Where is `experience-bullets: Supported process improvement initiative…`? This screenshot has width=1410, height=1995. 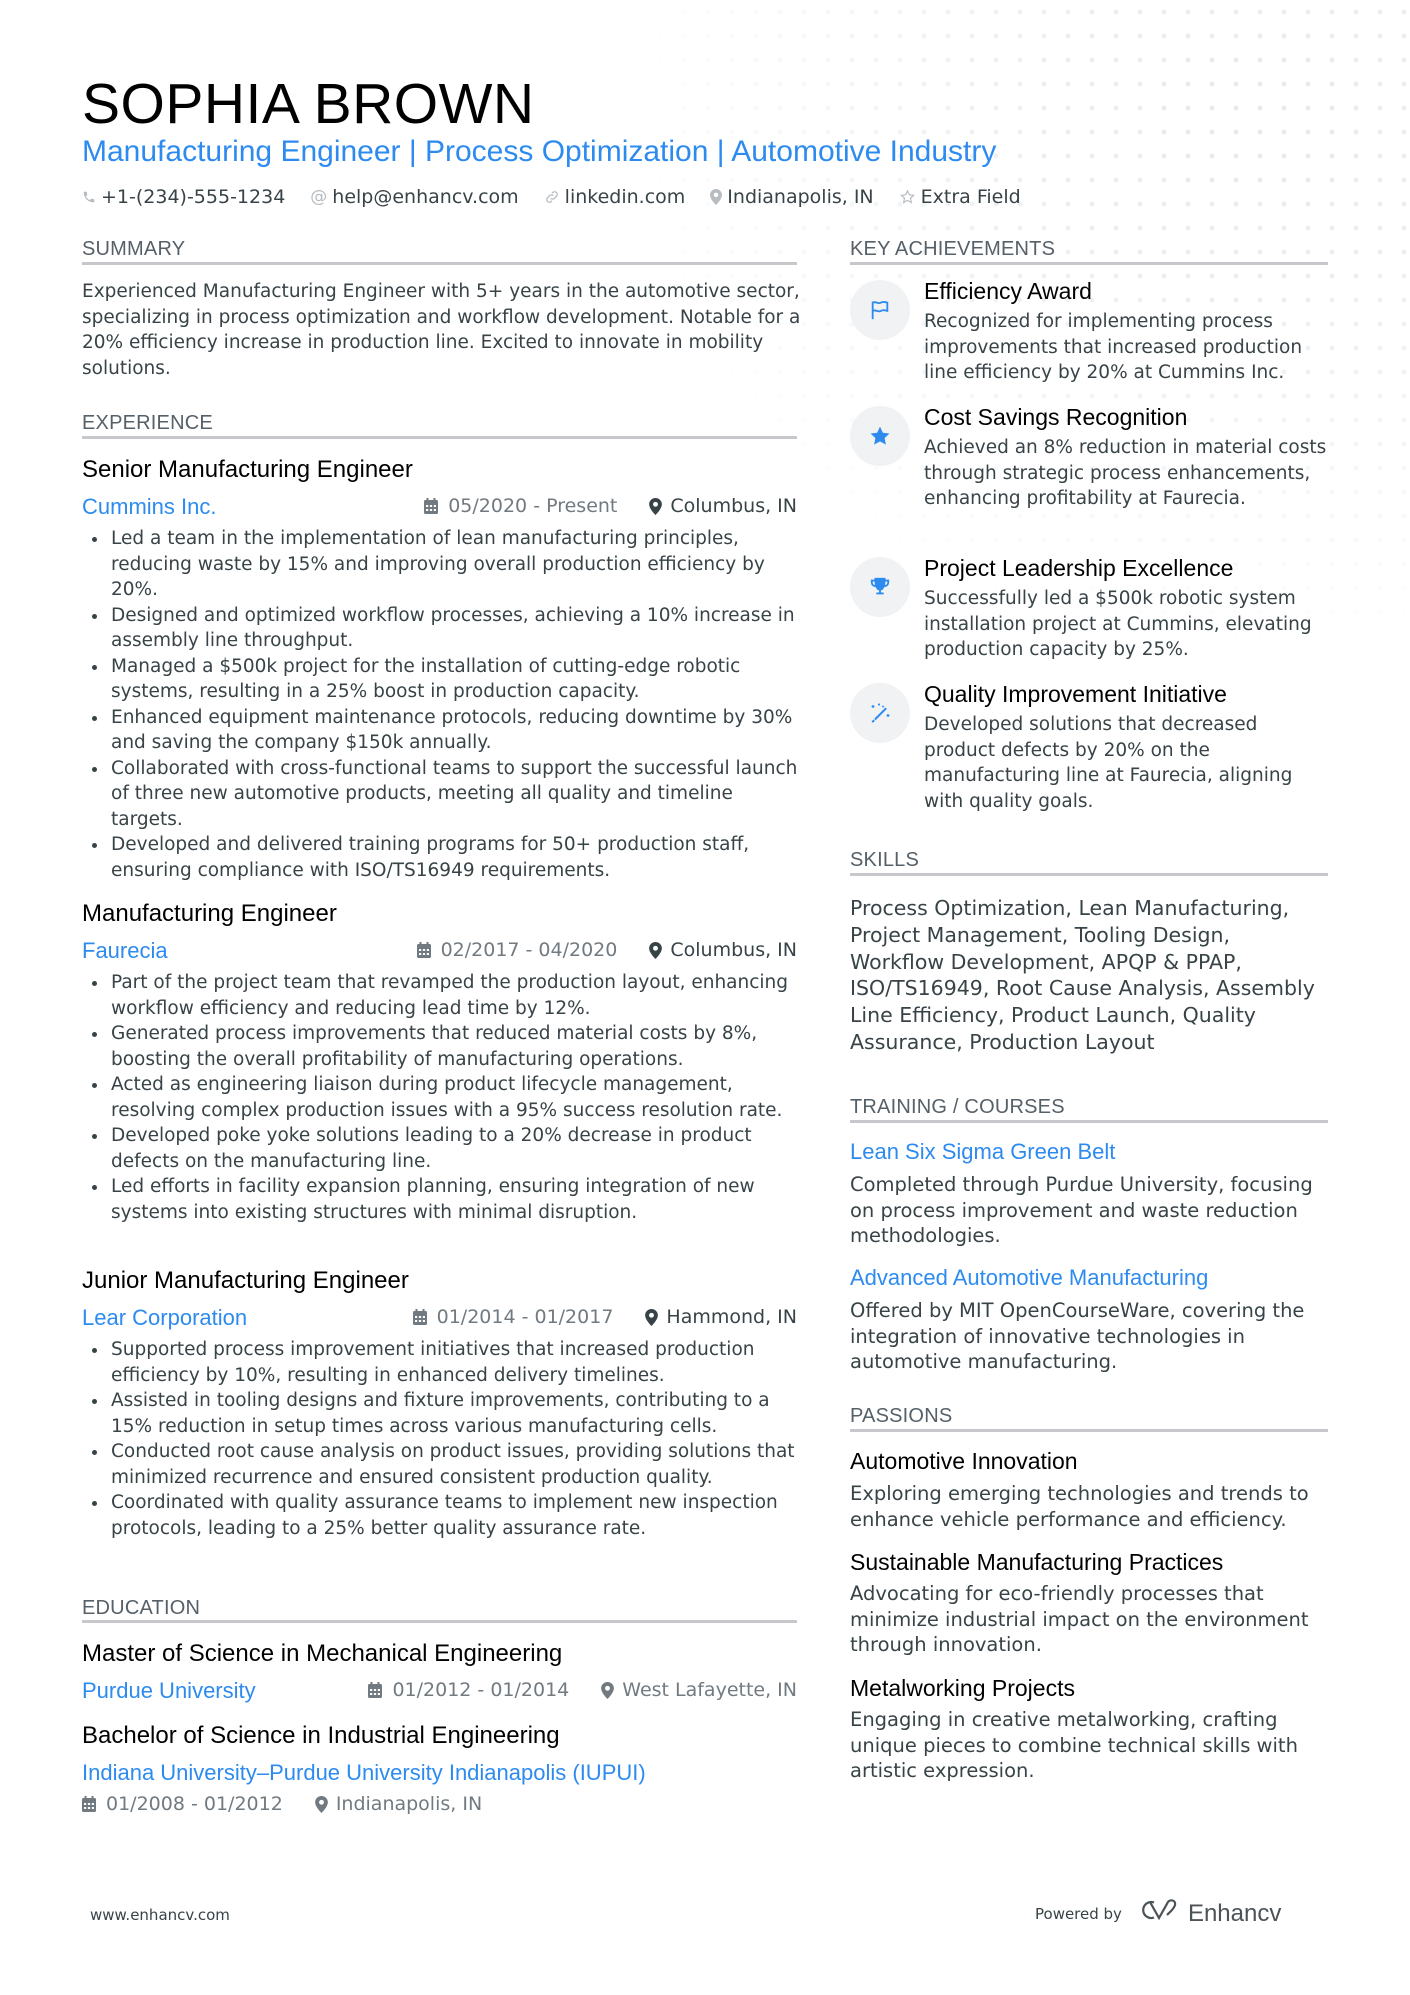 experience-bullets: Supported process improvement initiative… is located at coordinates (444, 1439).